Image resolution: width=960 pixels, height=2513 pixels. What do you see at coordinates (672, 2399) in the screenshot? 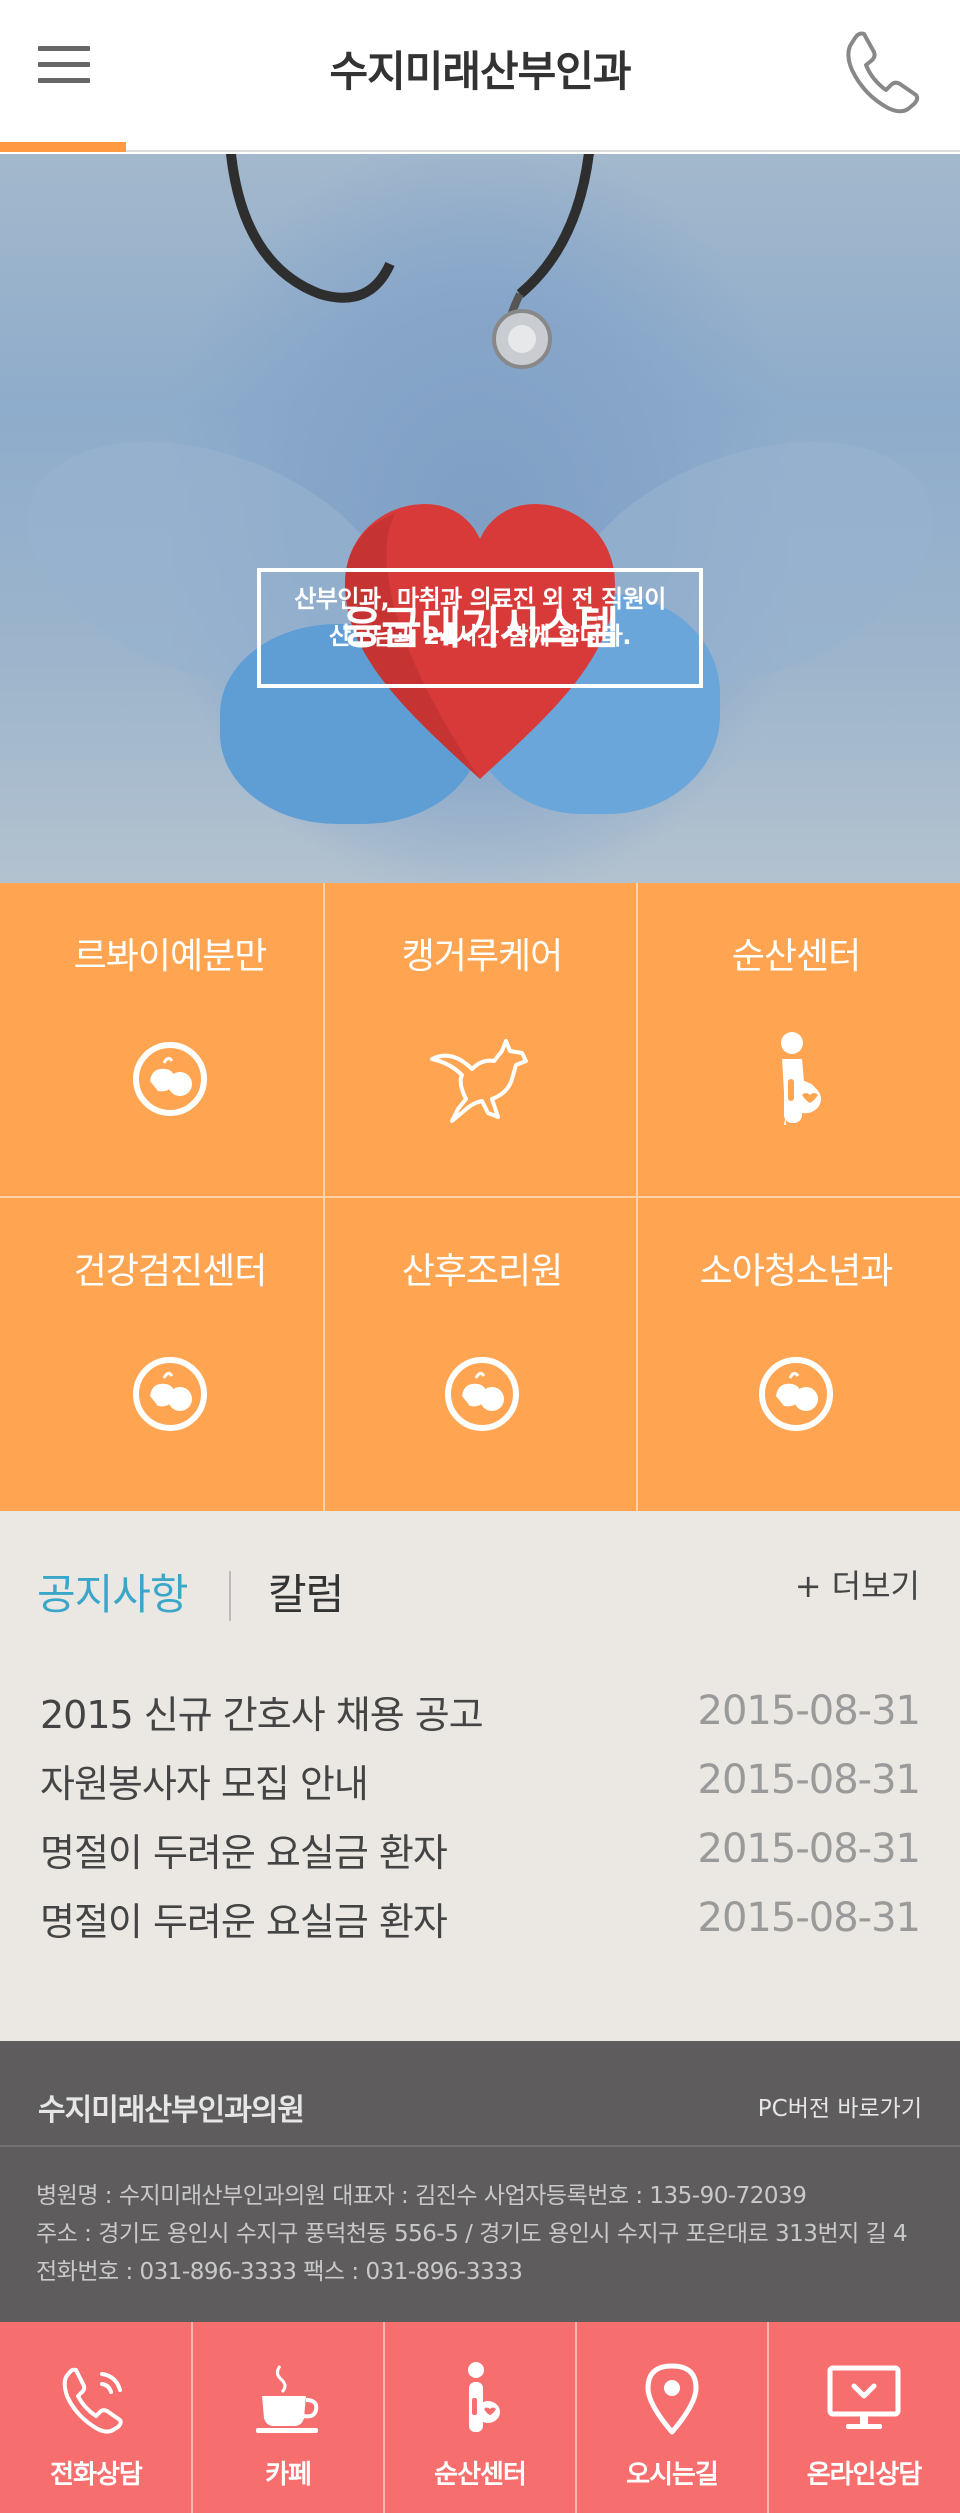
I see `map-pin-icon` at bounding box center [672, 2399].